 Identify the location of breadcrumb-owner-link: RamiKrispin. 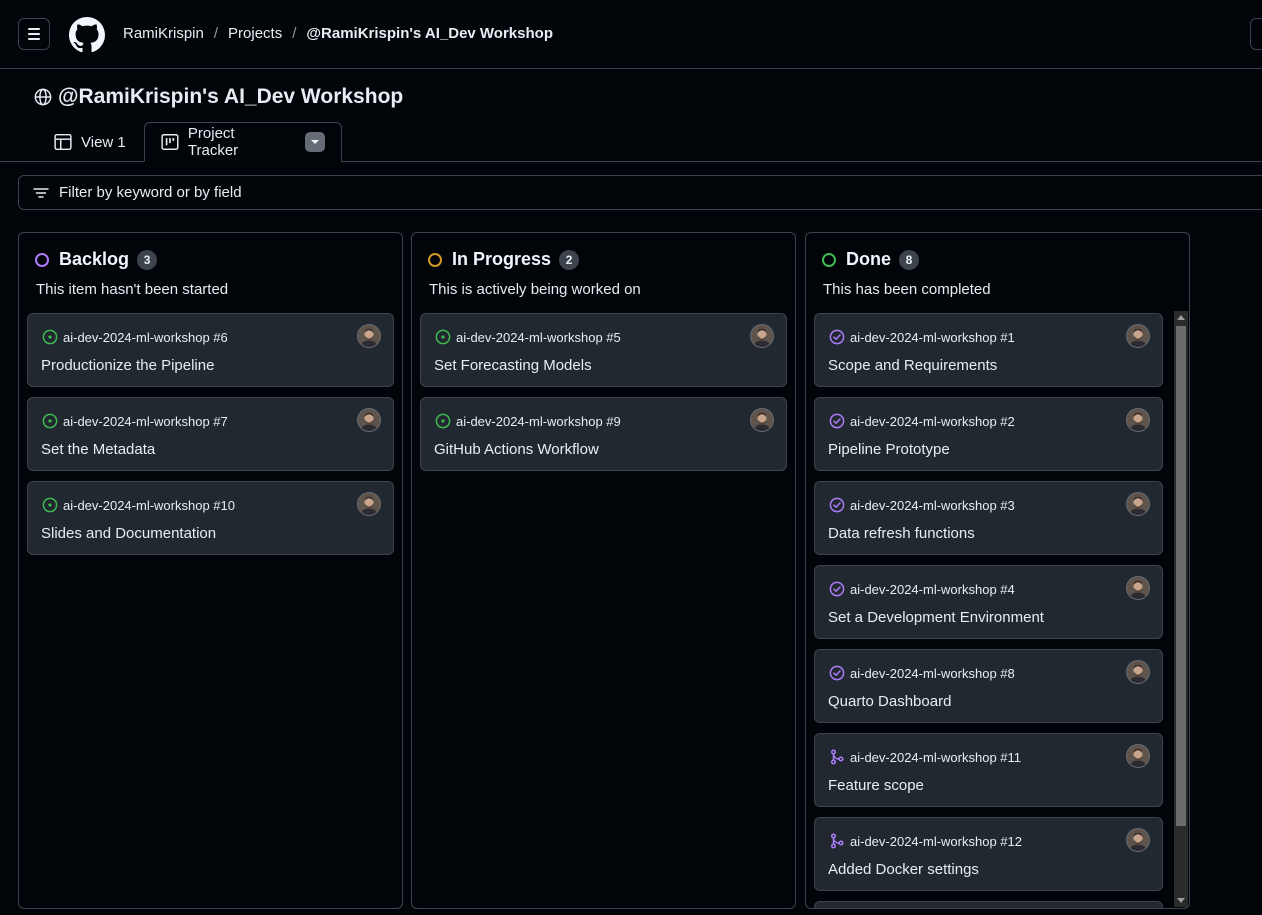
(163, 33).